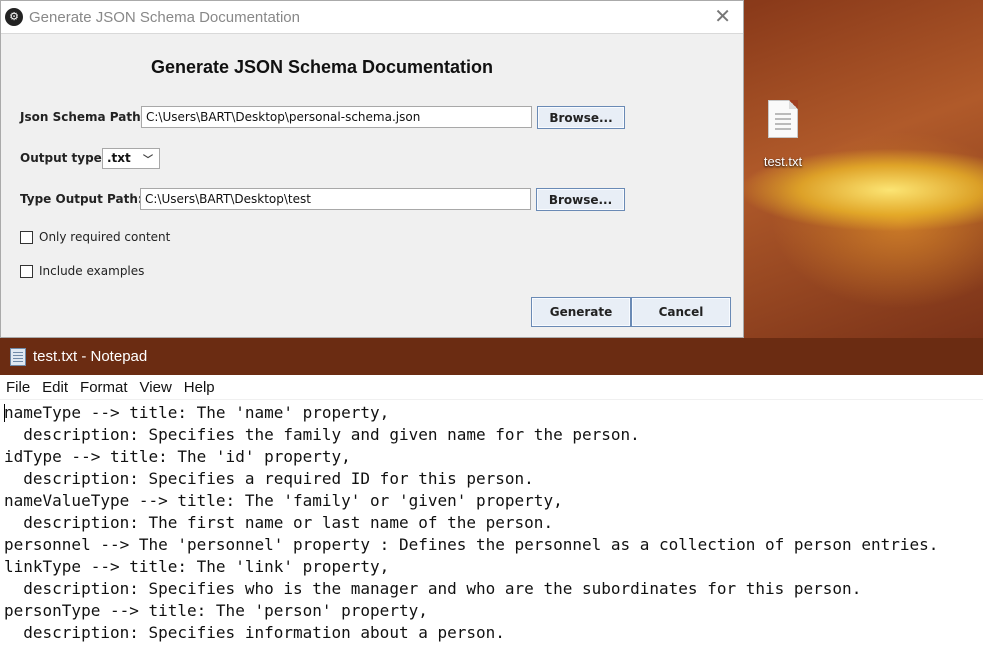 The image size is (983, 661). I want to click on output-type-value: .txt, so click(119, 158).